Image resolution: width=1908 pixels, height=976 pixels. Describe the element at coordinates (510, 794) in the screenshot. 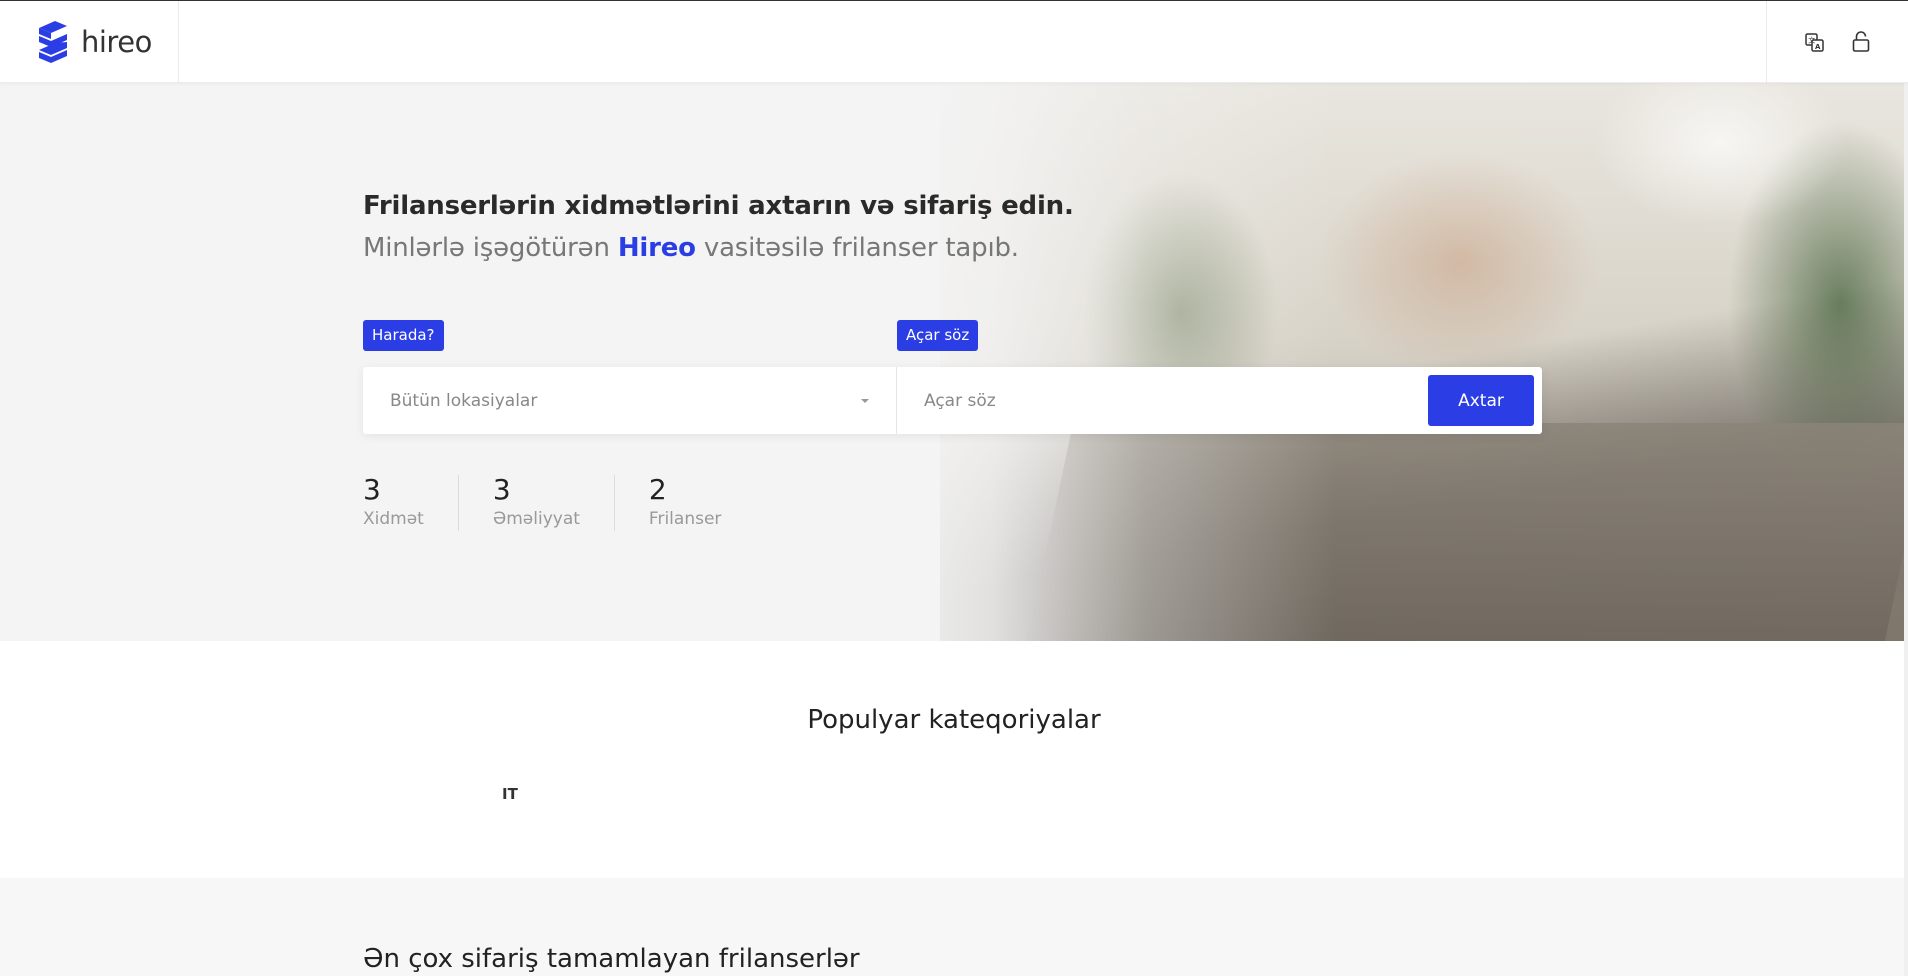

I see `category-item-it: IT` at that location.